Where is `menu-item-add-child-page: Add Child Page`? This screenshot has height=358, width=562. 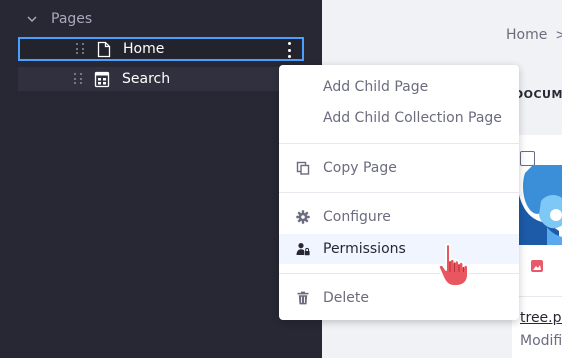 menu-item-add-child-page: Add Child Page is located at coordinates (399, 87).